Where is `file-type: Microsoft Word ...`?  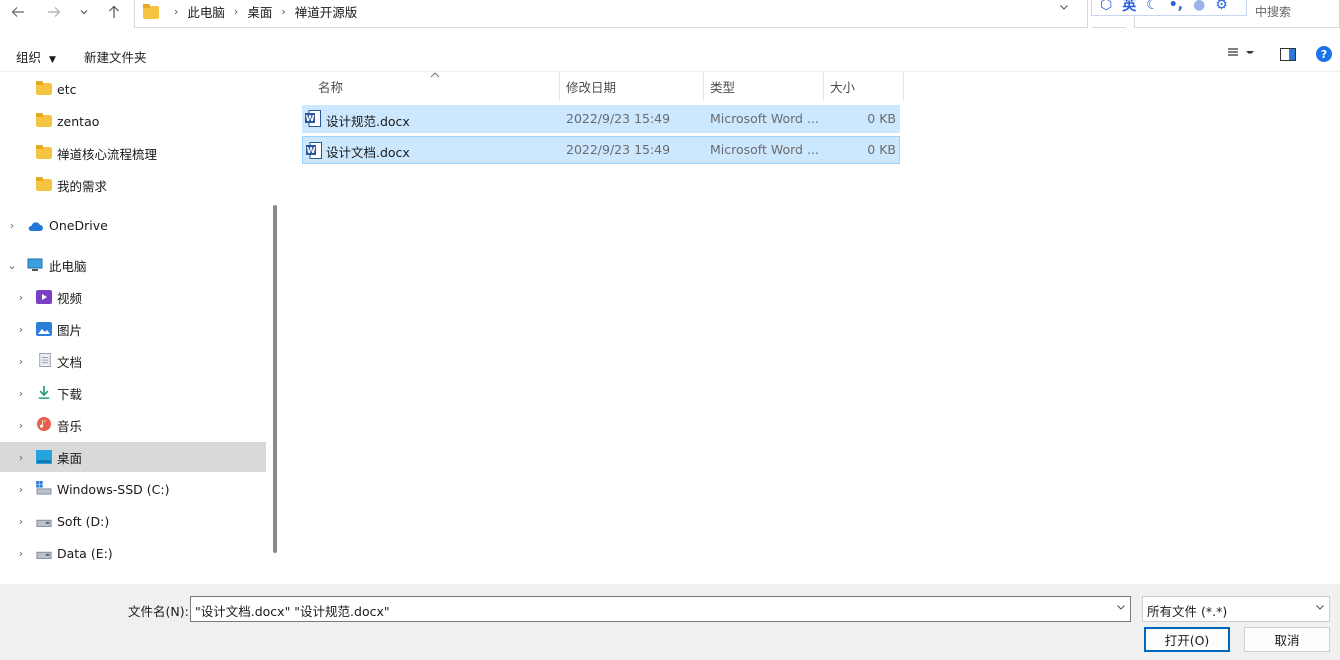 file-type: Microsoft Word ... is located at coordinates (764, 118).